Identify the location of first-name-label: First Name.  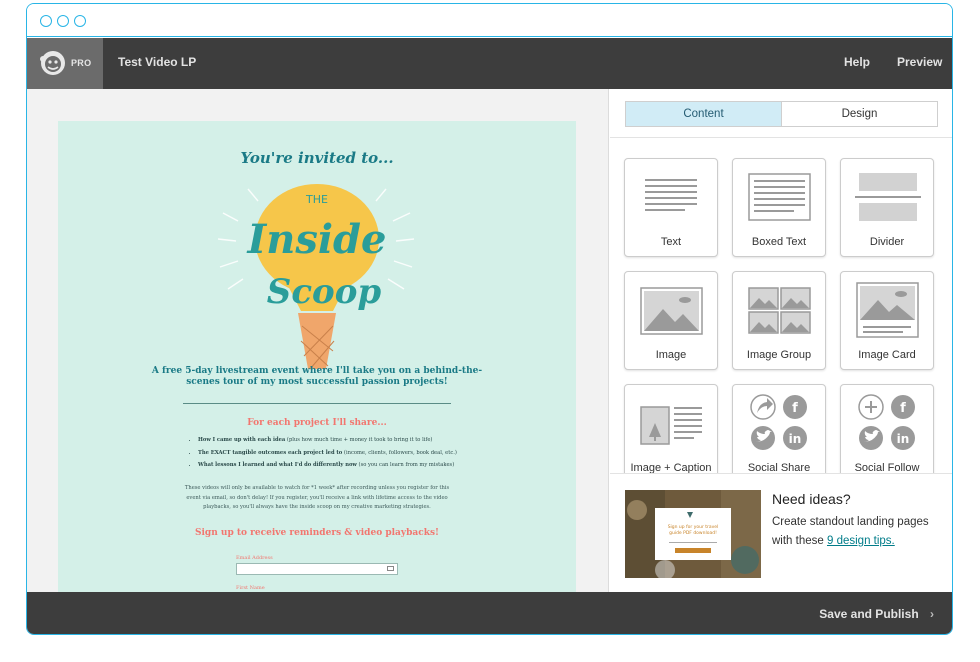
(250, 588).